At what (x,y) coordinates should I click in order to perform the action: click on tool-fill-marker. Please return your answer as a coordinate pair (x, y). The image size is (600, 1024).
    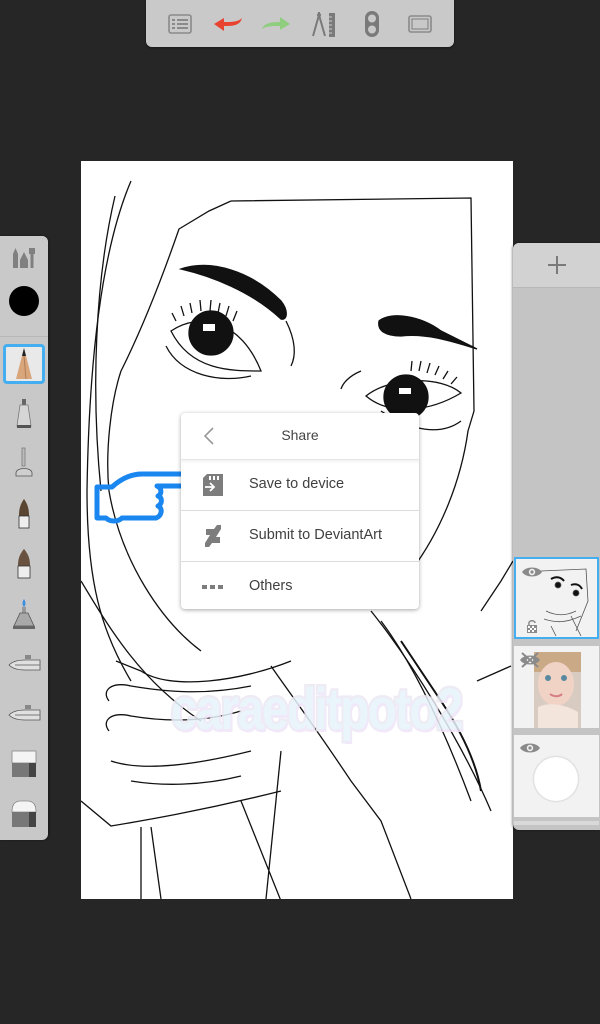
    Looking at the image, I should click on (24, 614).